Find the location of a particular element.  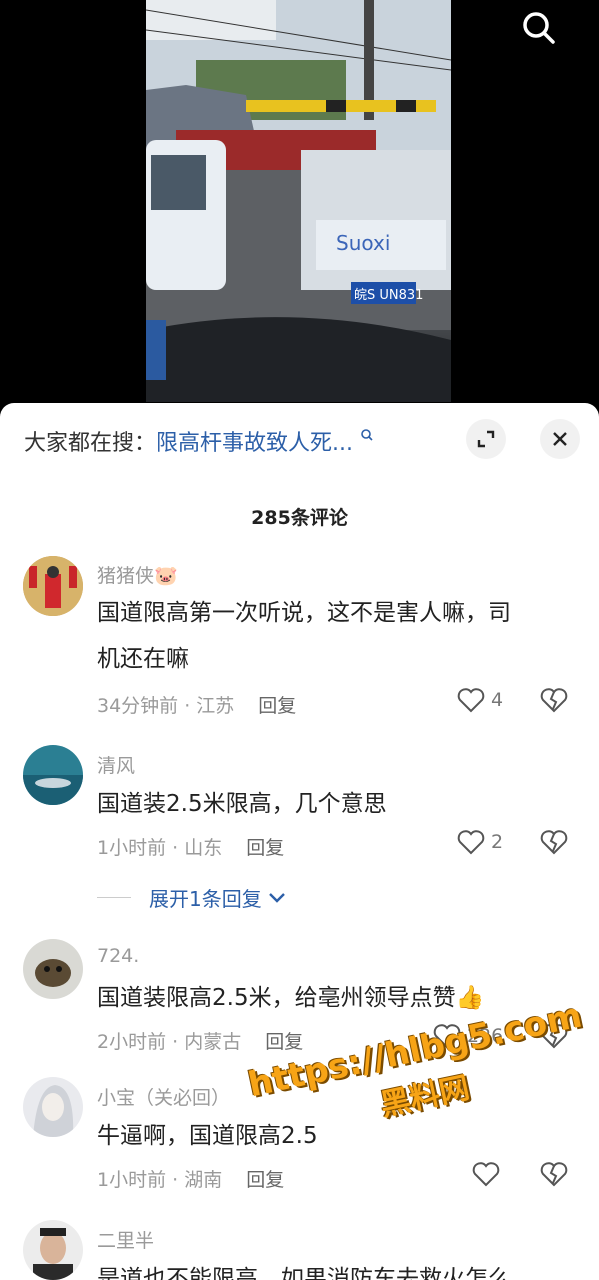

expand-replies-button: 展开1条回复 is located at coordinates (191, 897).